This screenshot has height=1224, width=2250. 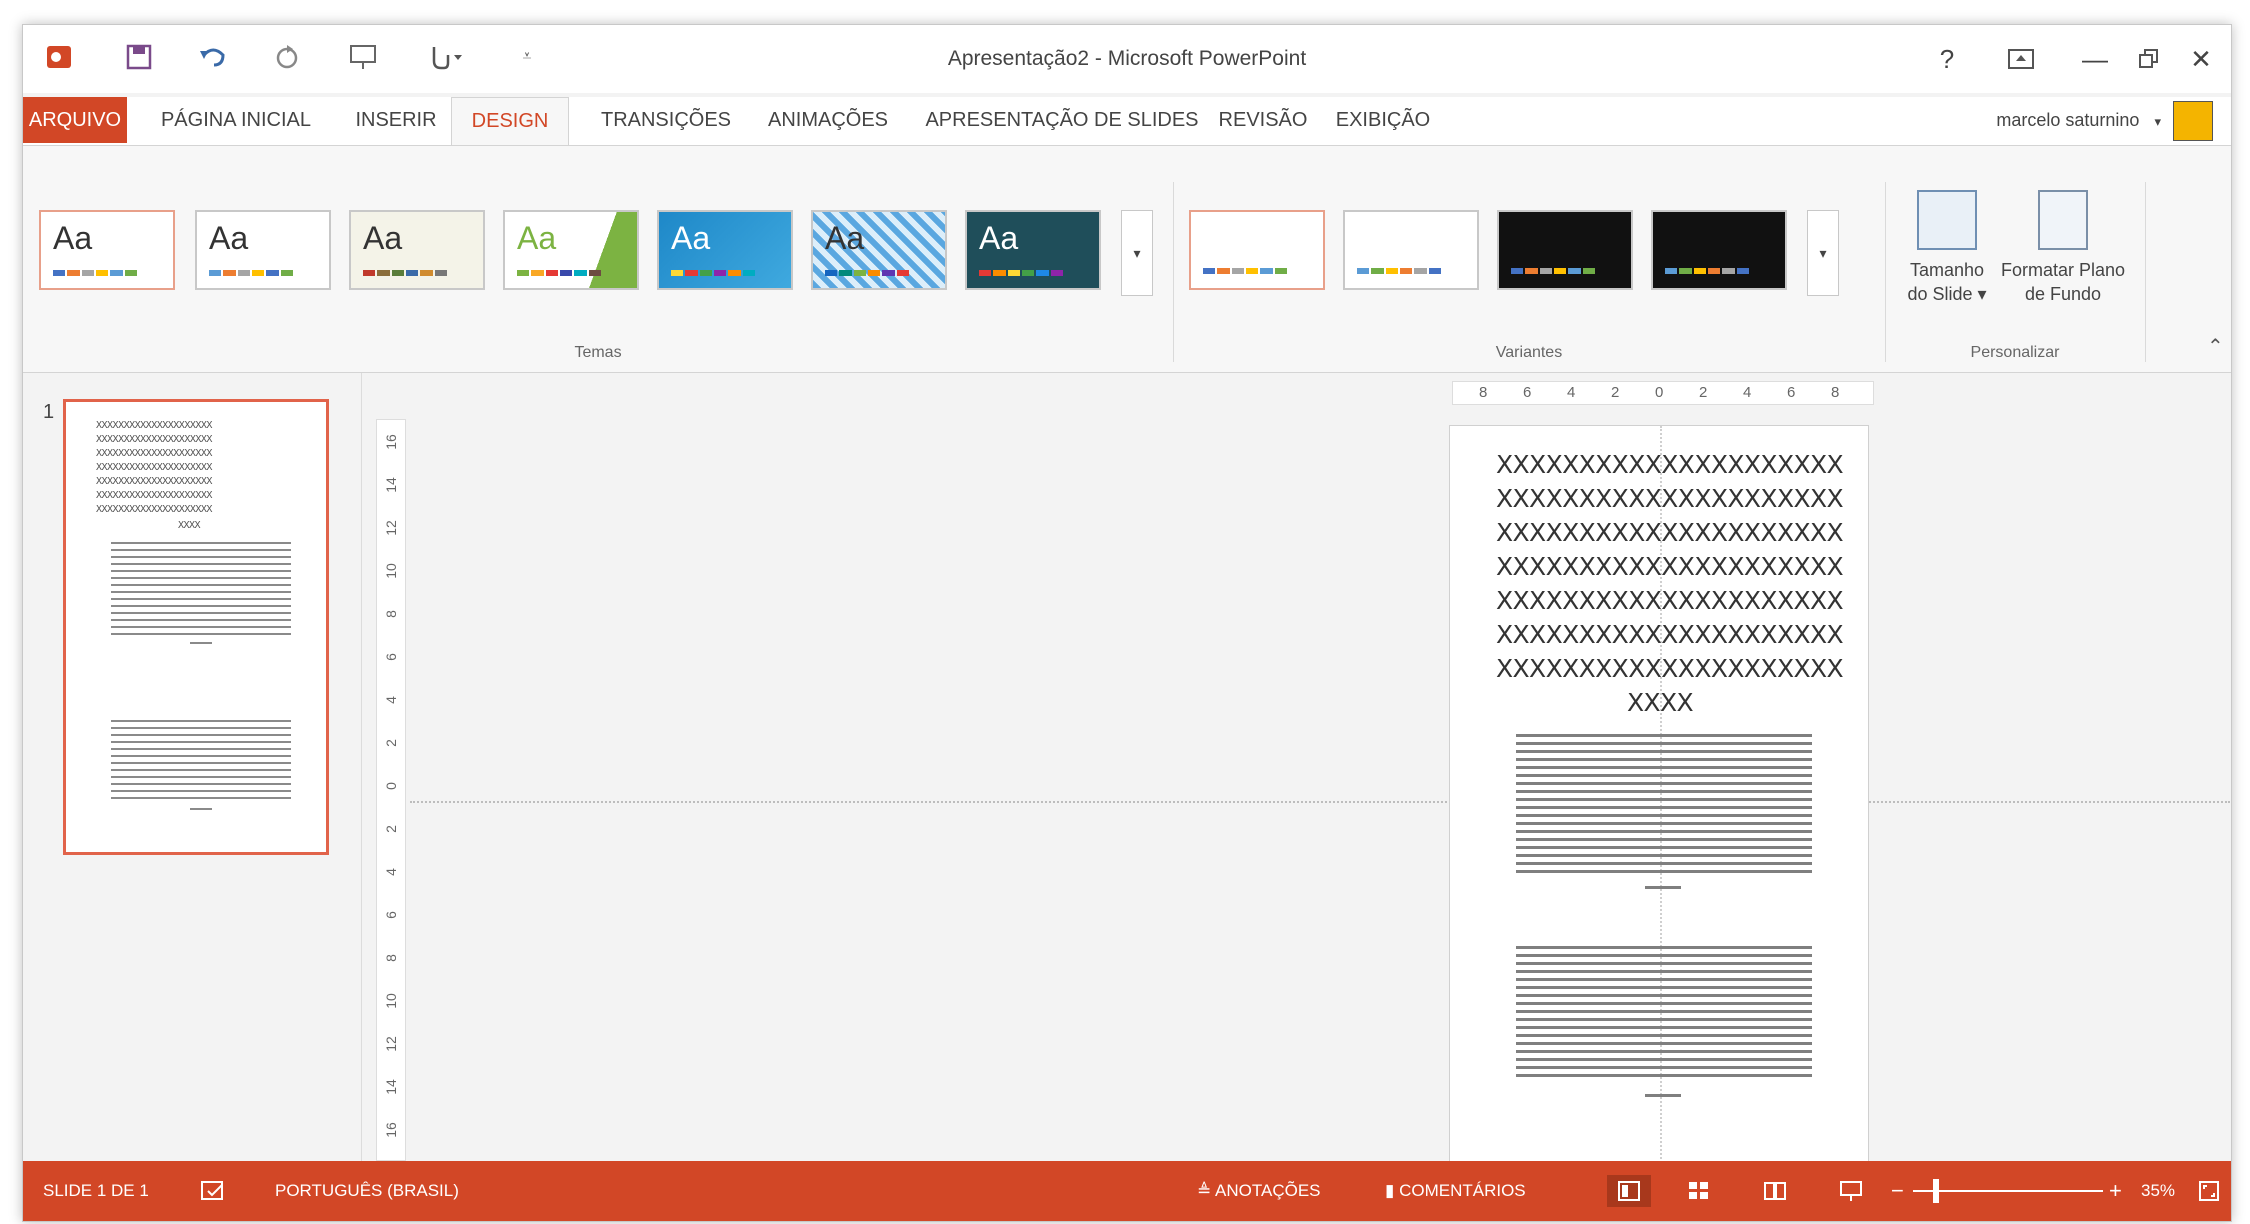 I want to click on notes-icon: ≜, so click(x=1206, y=1190).